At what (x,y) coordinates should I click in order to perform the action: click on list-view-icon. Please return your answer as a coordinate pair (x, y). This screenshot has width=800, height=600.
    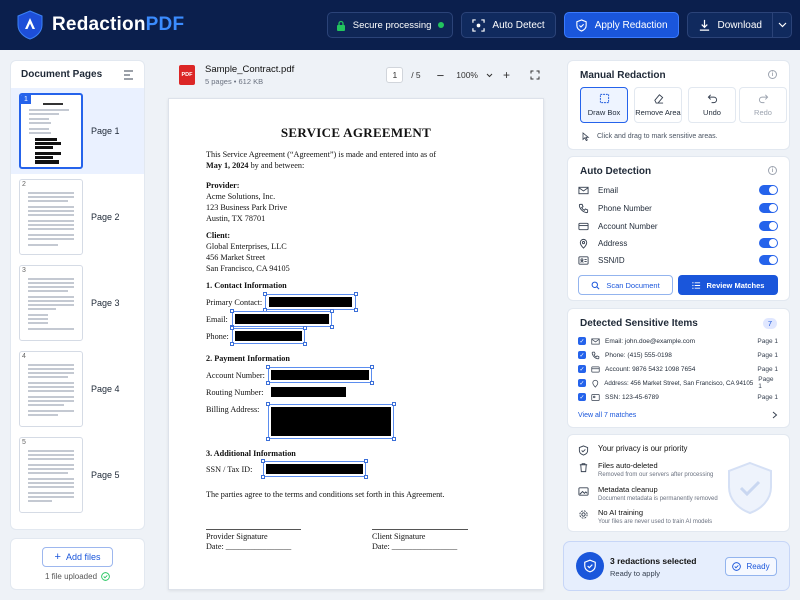
    Looking at the image, I should click on (128, 74).